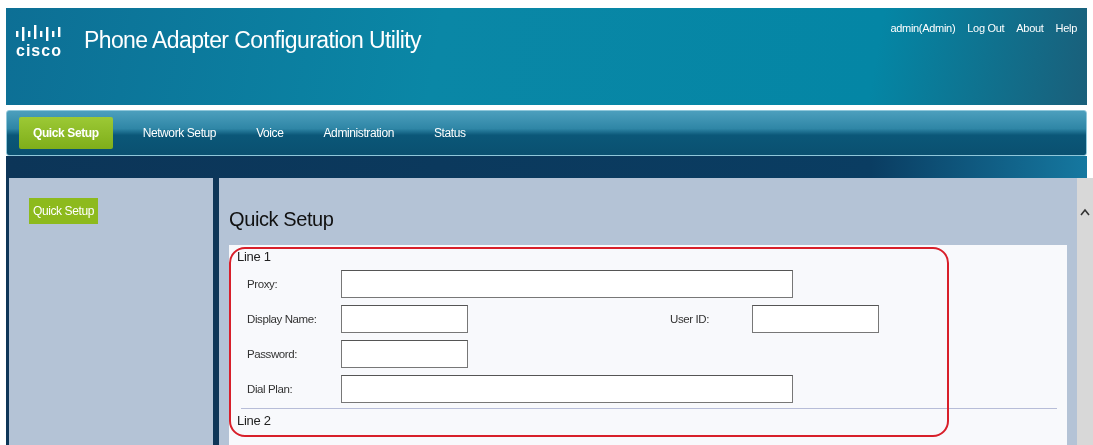 This screenshot has height=445, width=1093. I want to click on header-link: Log Out, so click(986, 28).